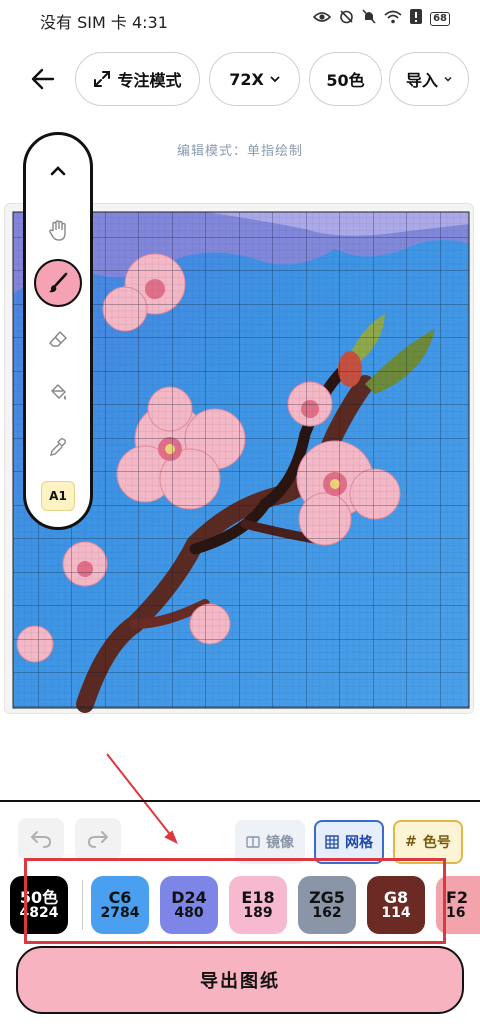 The image size is (480, 1027). What do you see at coordinates (359, 843) in the screenshot?
I see `grid-label: 网格` at bounding box center [359, 843].